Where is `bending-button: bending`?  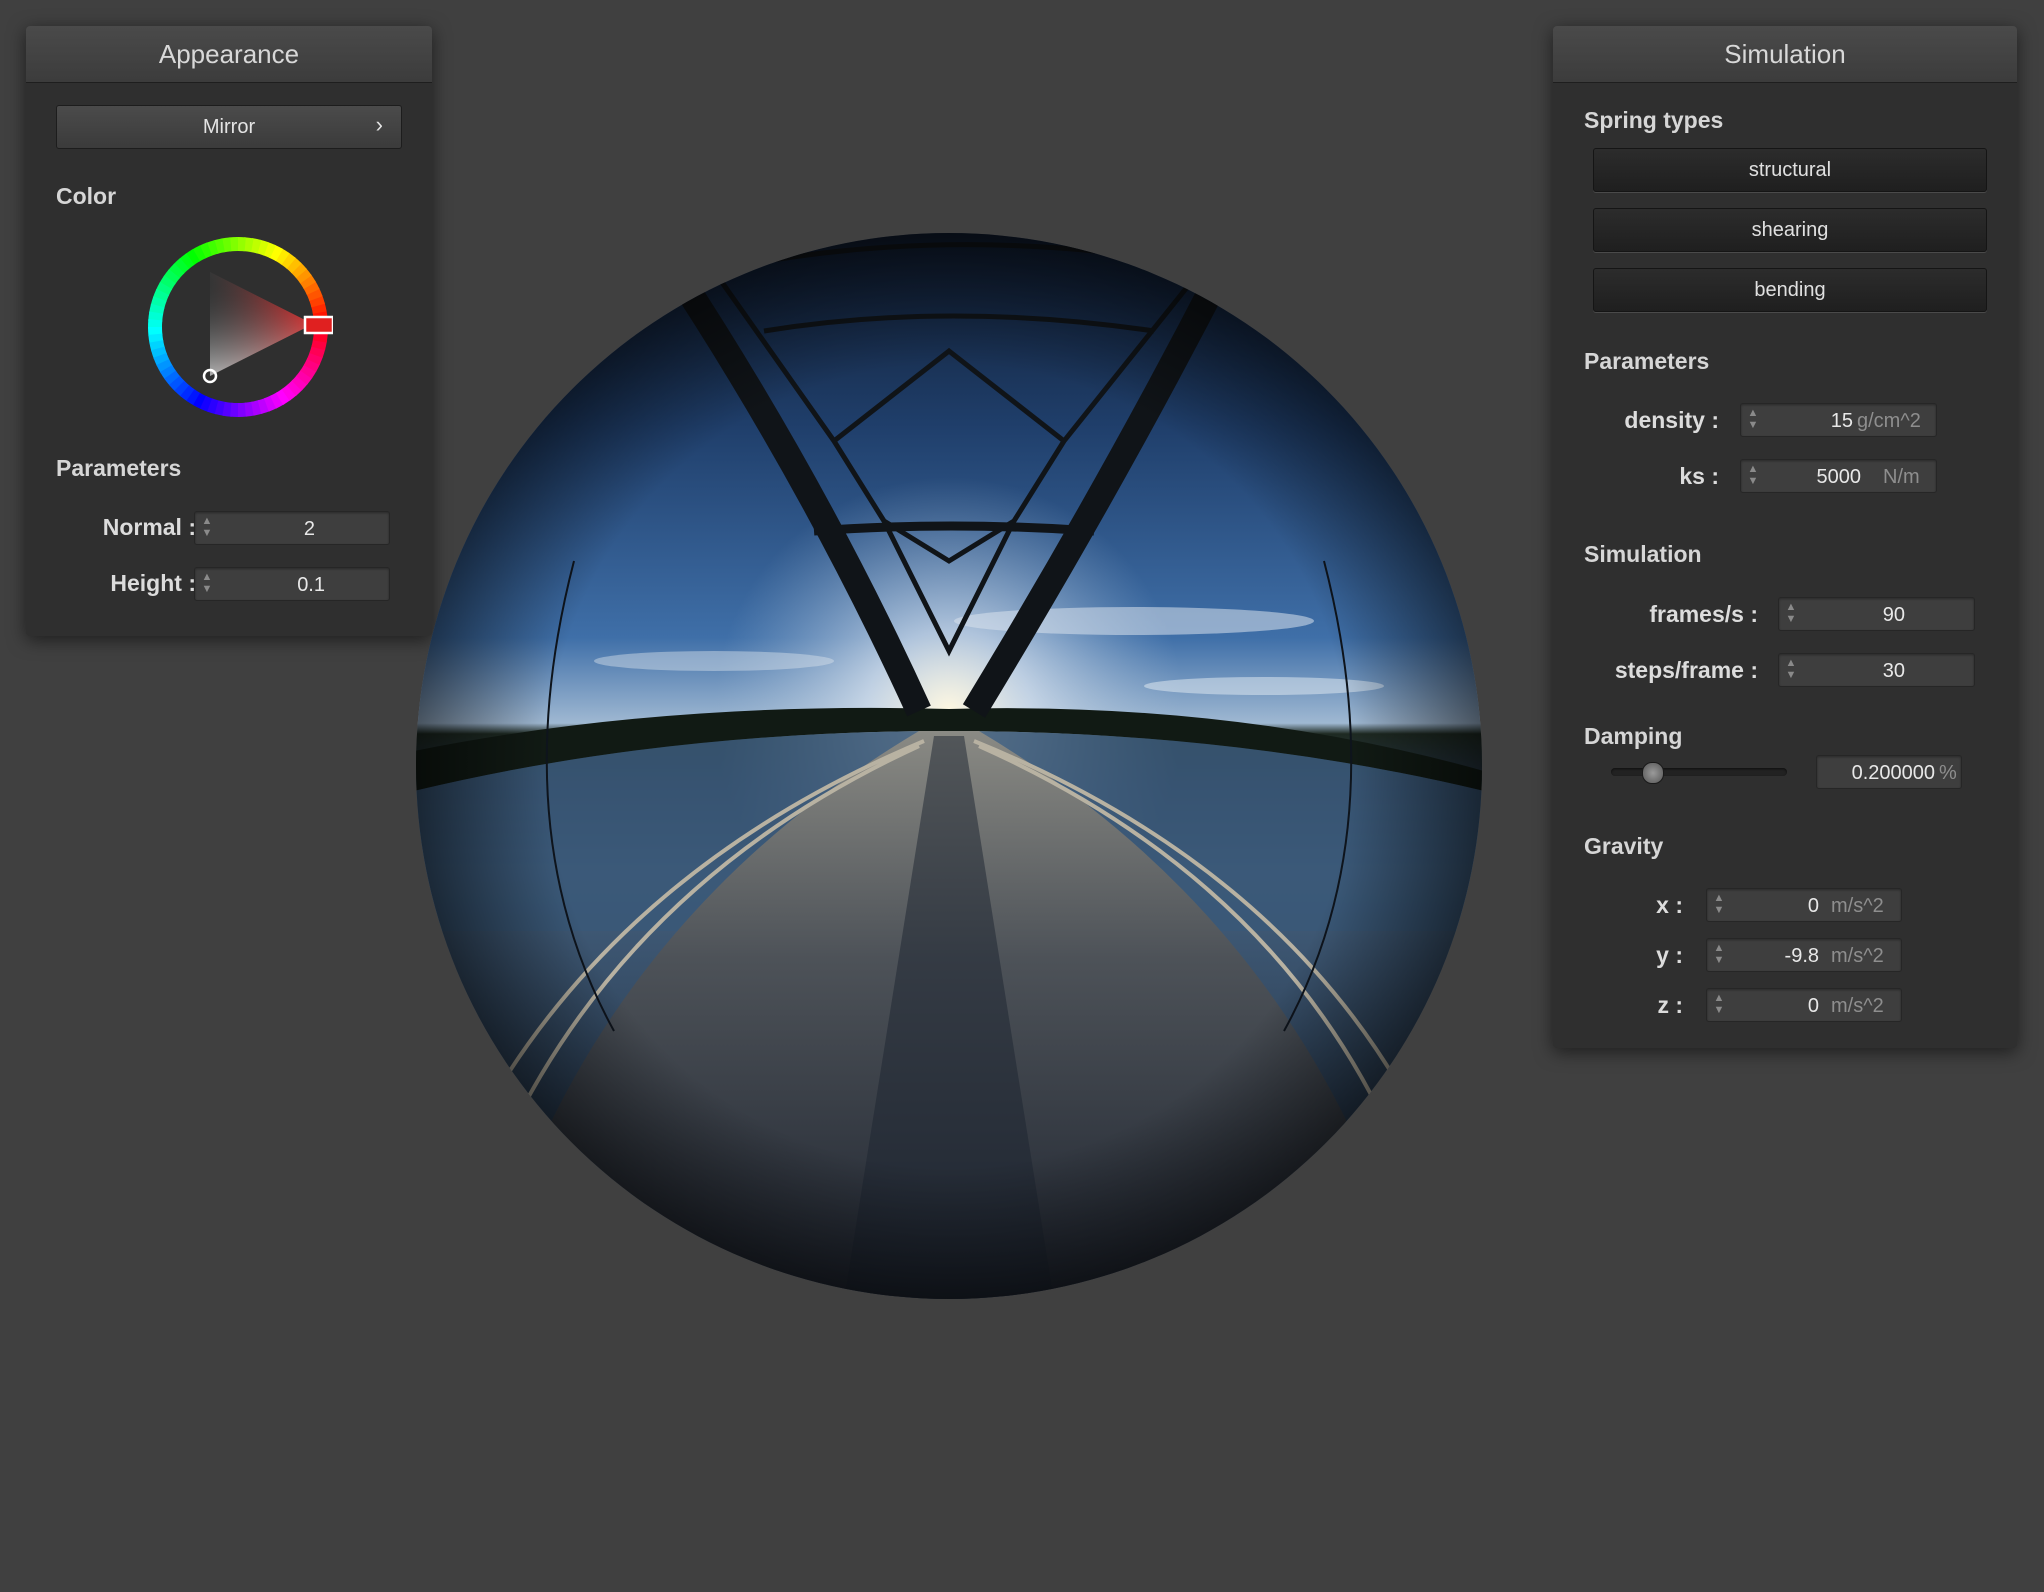 bending-button: bending is located at coordinates (1790, 290).